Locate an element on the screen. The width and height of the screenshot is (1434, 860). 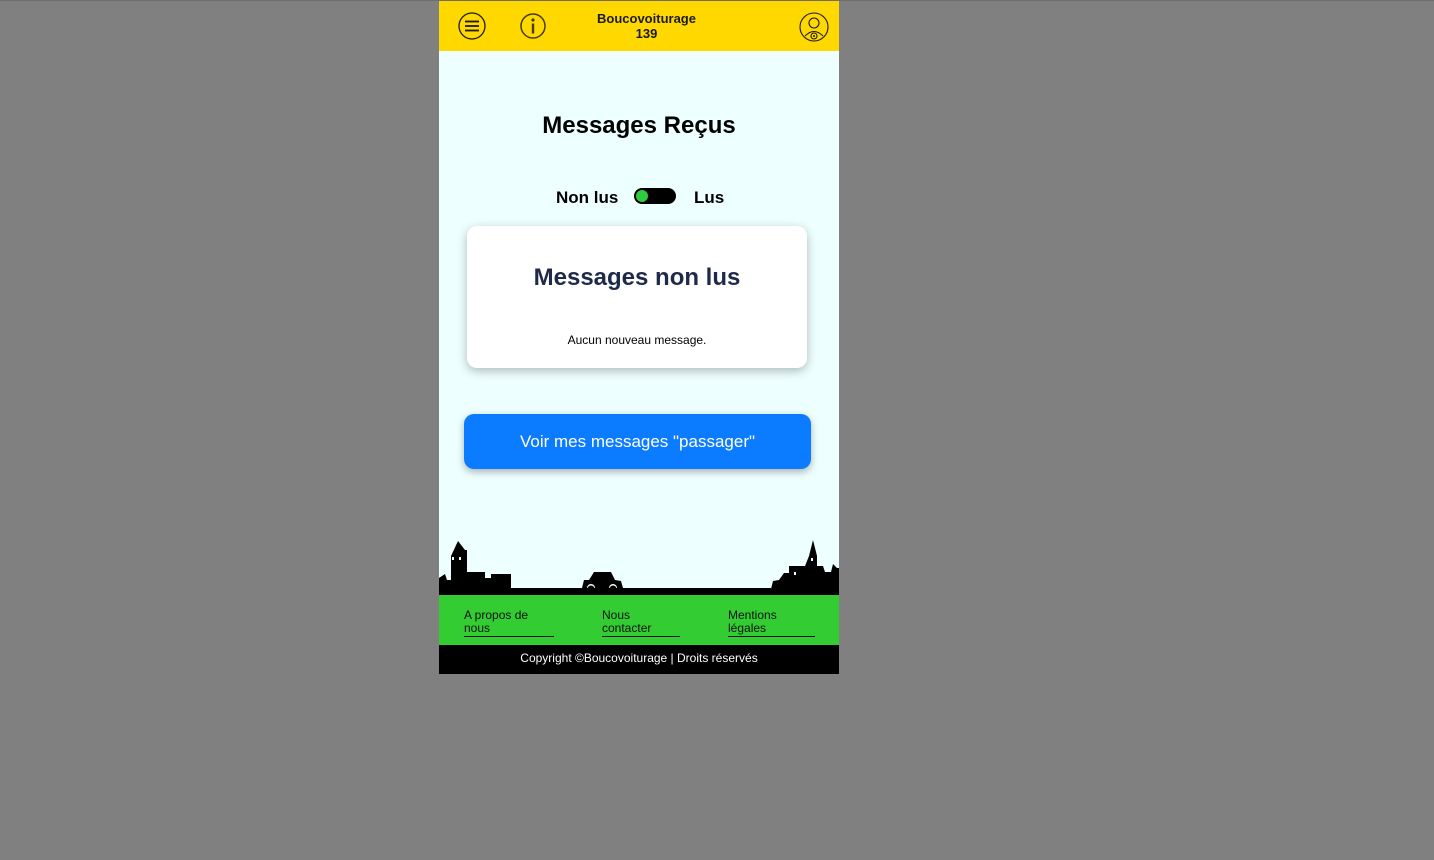
footer-link-about-line1: A propos de is located at coordinates (496, 615).